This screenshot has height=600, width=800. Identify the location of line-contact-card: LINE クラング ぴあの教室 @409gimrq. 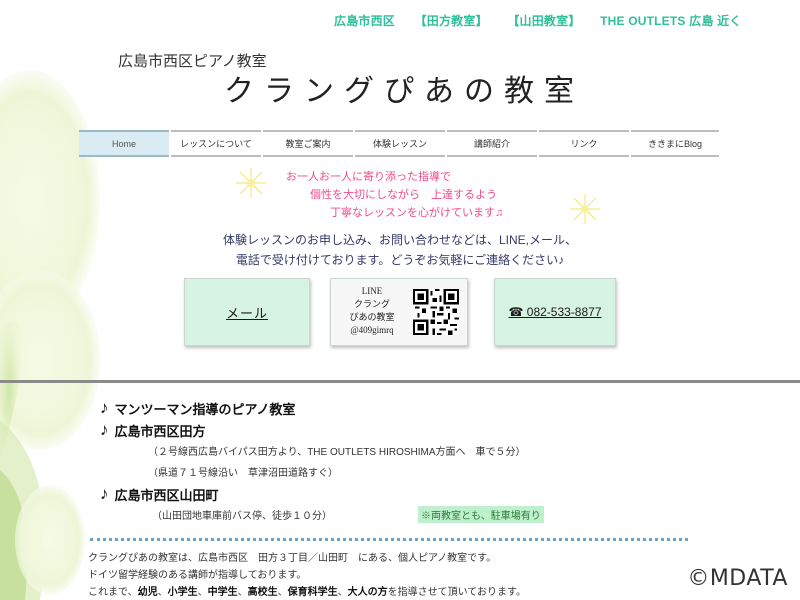
(399, 312).